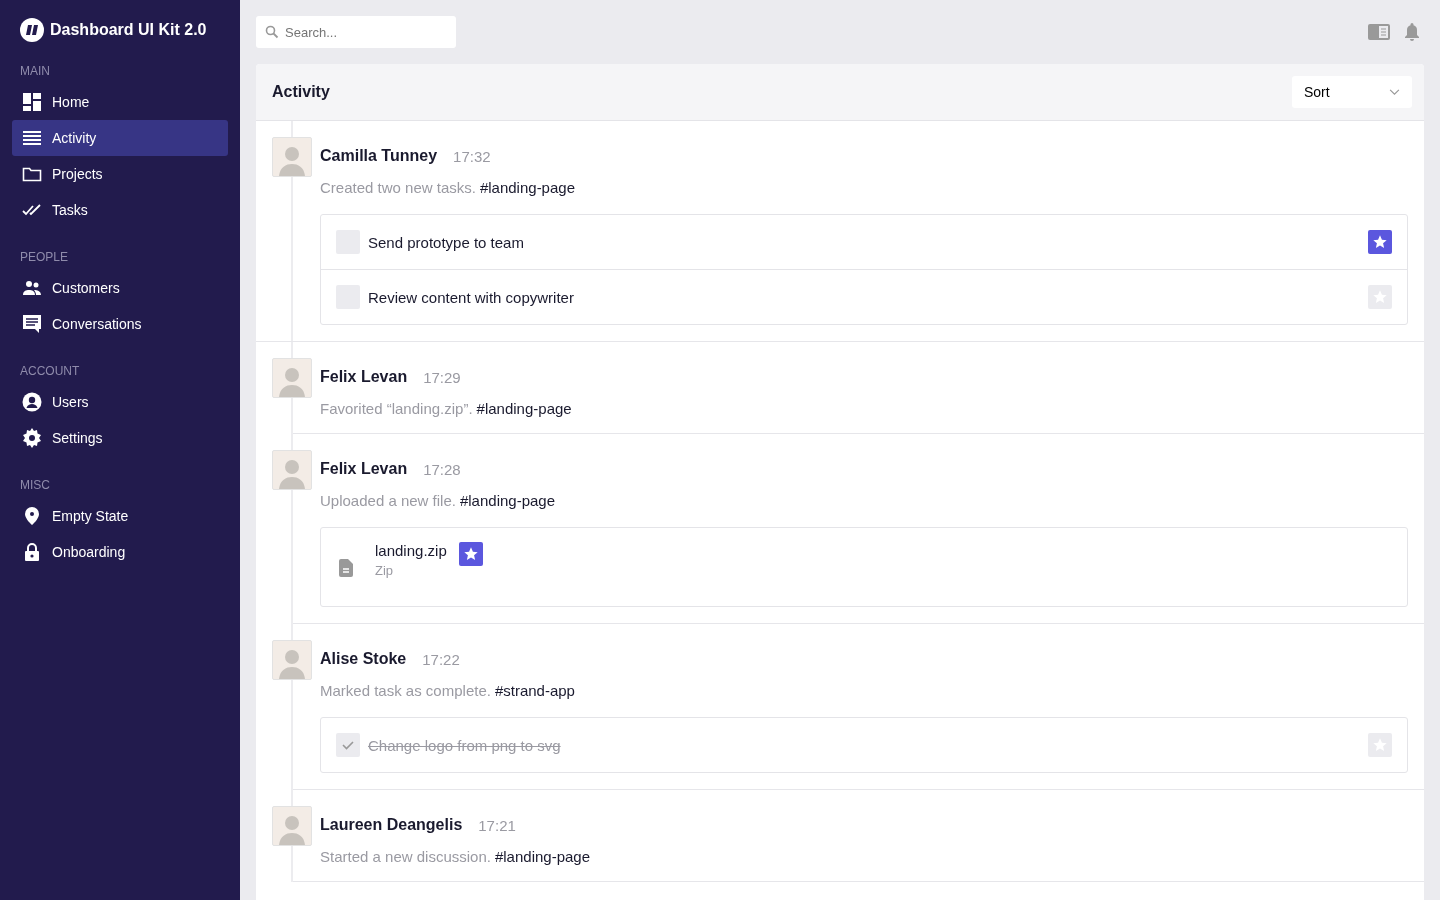  What do you see at coordinates (1352, 92) in the screenshot?
I see `sort-dropdown: Sort` at bounding box center [1352, 92].